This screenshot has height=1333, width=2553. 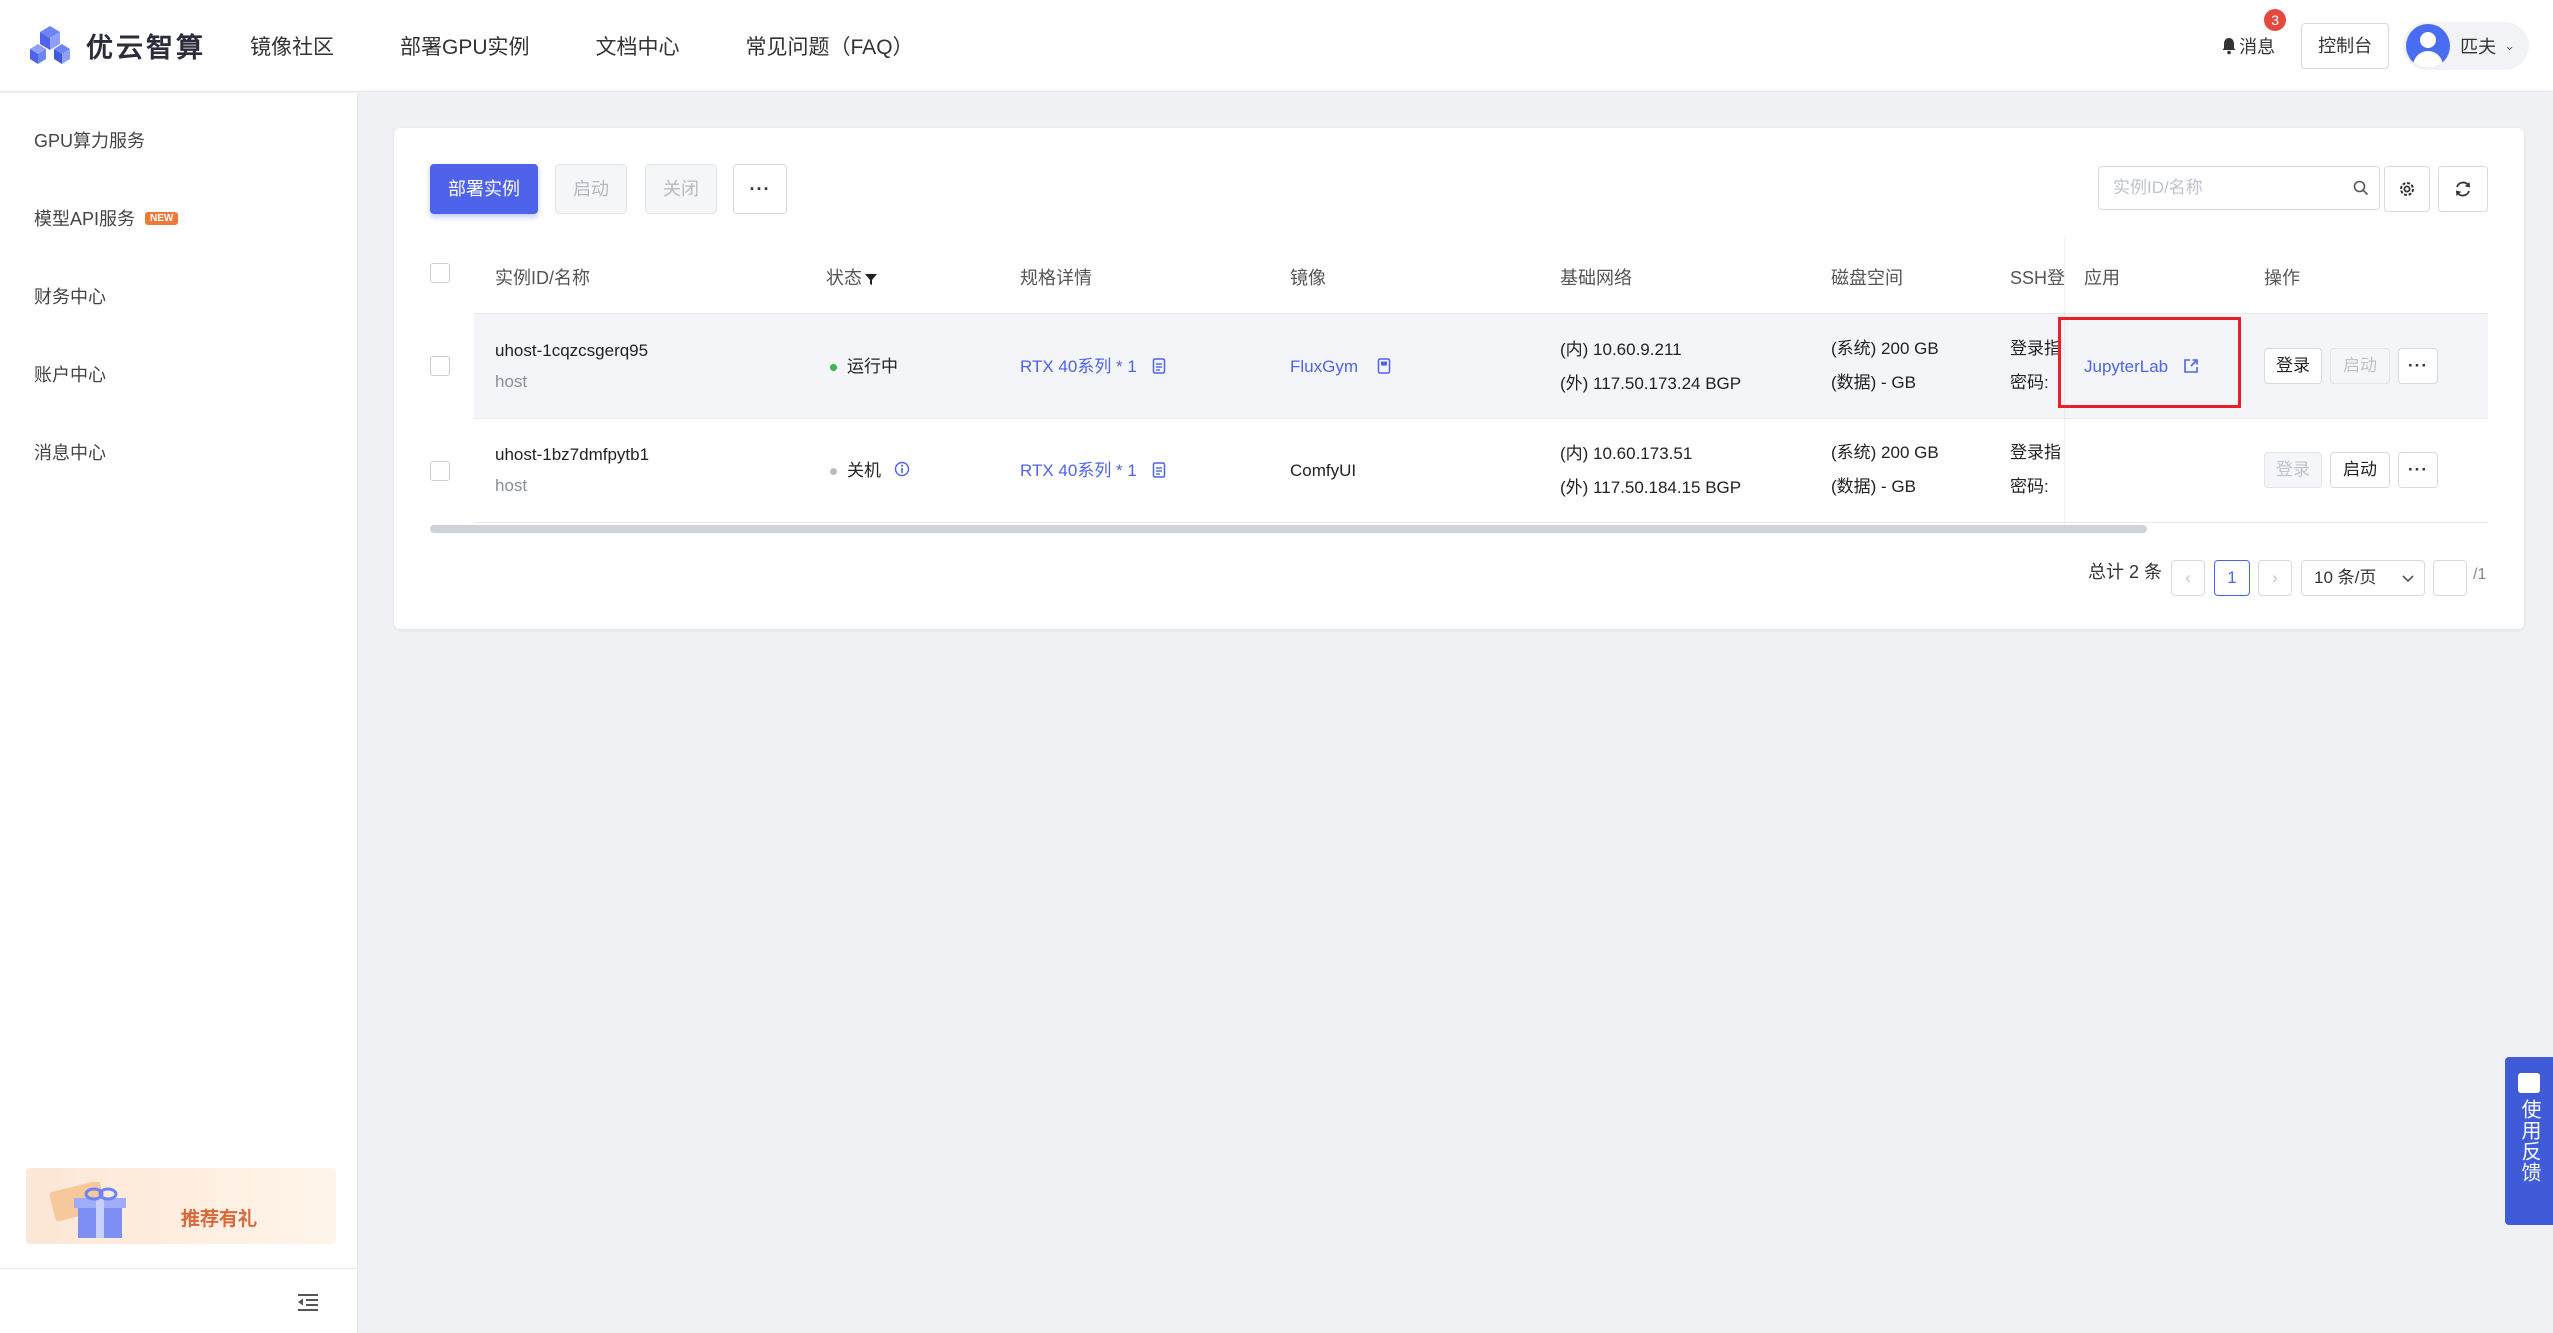 What do you see at coordinates (1056, 278) in the screenshot?
I see `column-header-spec: 规格详情` at bounding box center [1056, 278].